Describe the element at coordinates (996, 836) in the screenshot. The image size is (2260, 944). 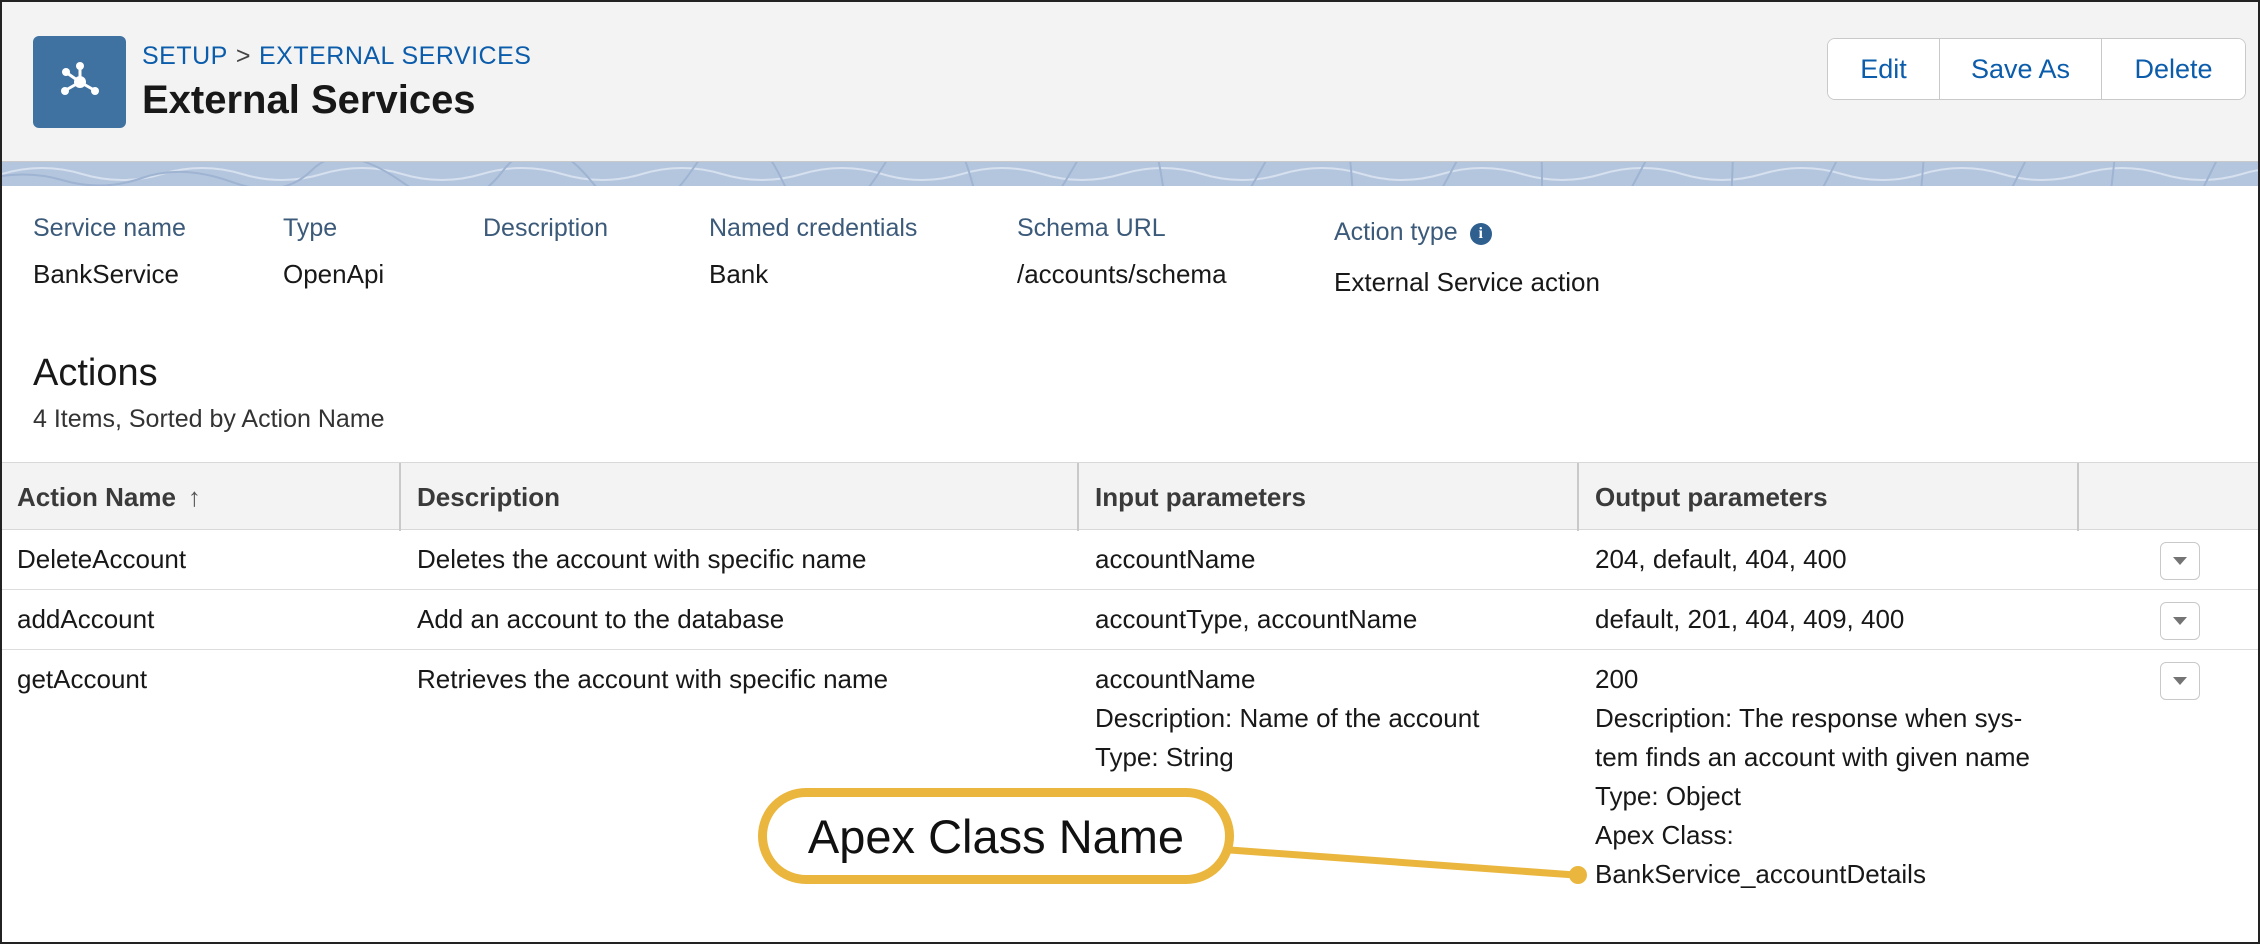
I see `apex-class-name-callout: Apex Class Name` at that location.